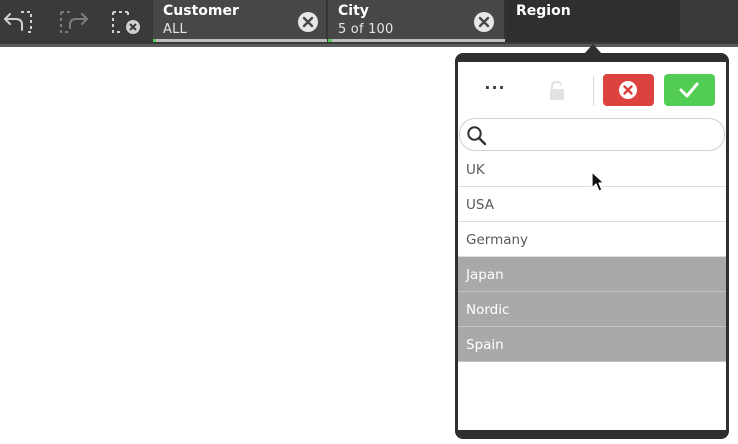  Describe the element at coordinates (485, 275) in the screenshot. I see `list-item-label: Japan` at that location.